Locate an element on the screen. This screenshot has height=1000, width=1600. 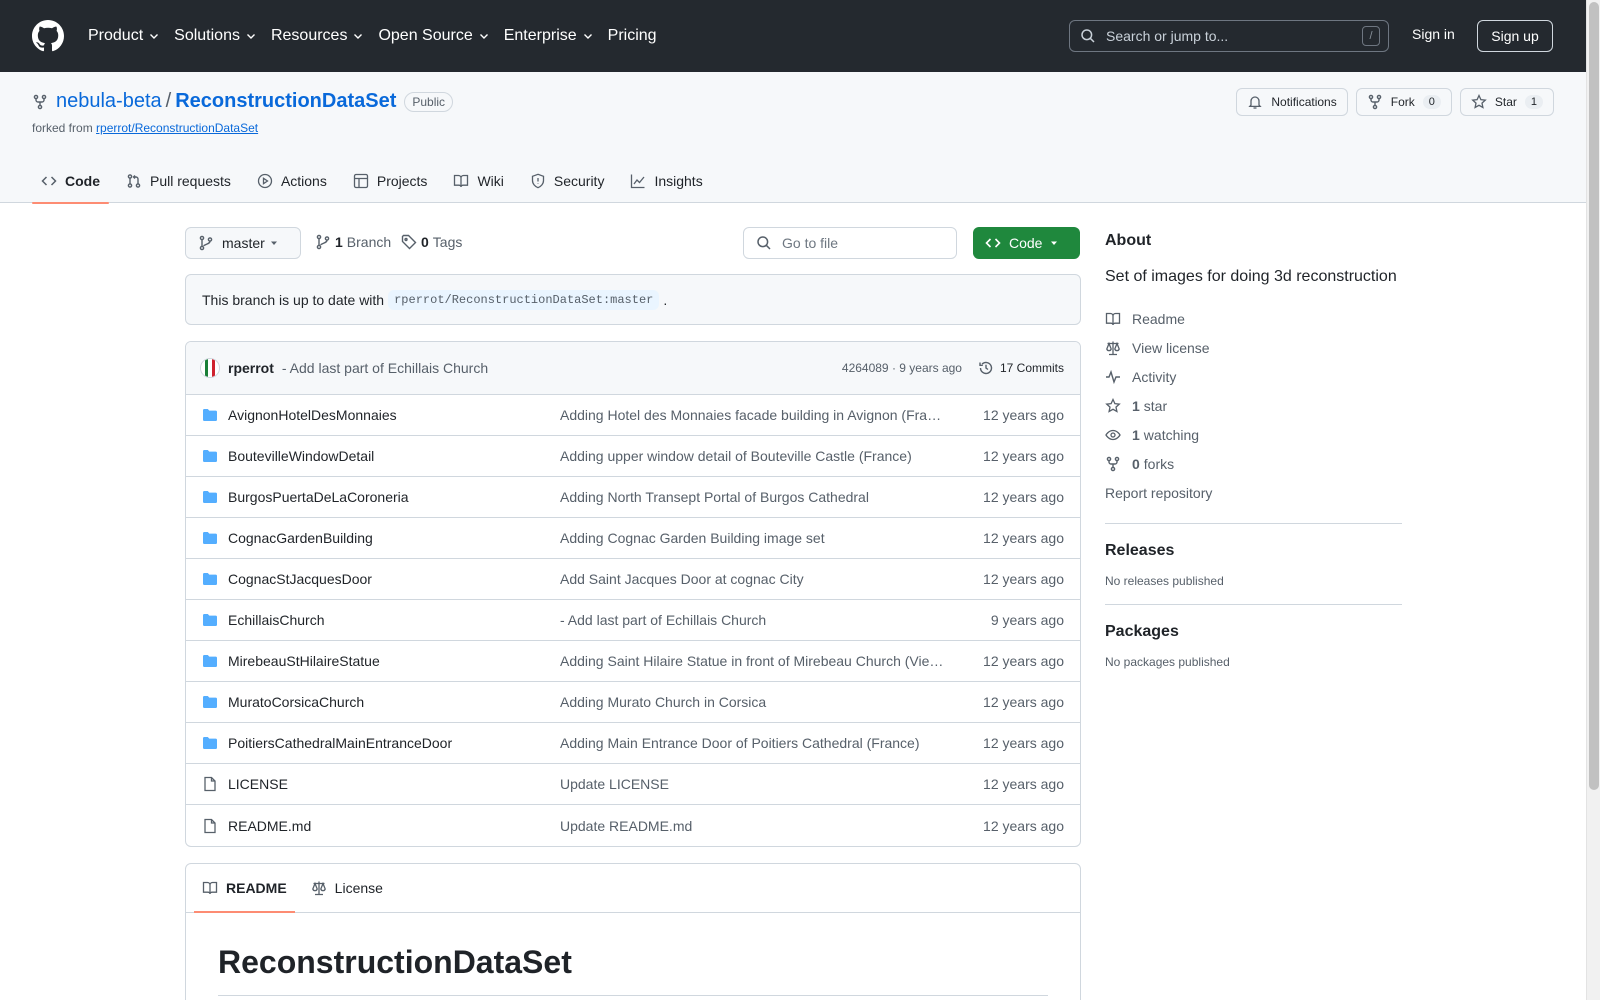
star-button: Star 1 is located at coordinates (1506, 102).